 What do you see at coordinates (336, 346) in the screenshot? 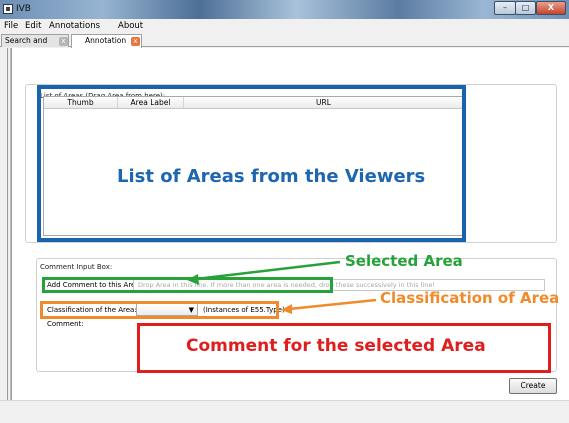
I see `annotation-text-comment: Comment for the selected Area` at bounding box center [336, 346].